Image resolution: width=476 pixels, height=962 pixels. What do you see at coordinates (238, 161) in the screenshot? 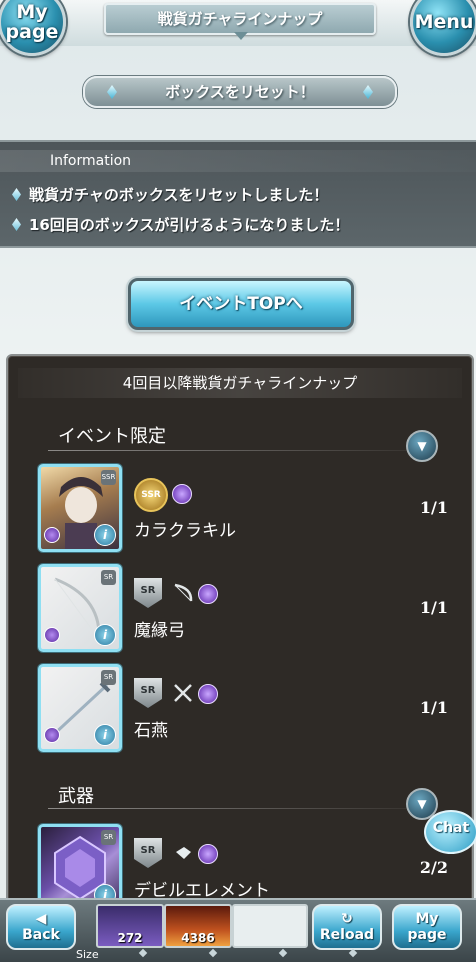
I see `information-title: Information` at bounding box center [238, 161].